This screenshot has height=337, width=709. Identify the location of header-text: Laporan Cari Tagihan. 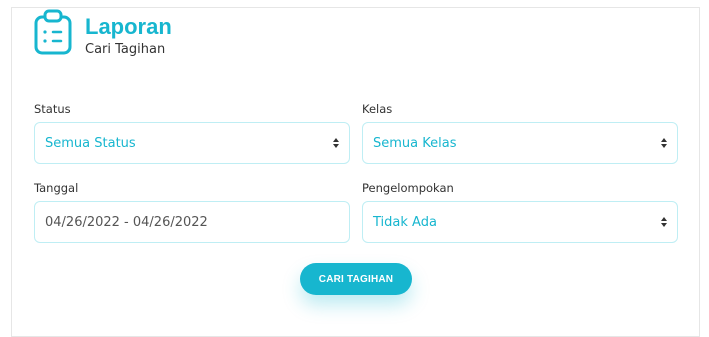
(128, 35).